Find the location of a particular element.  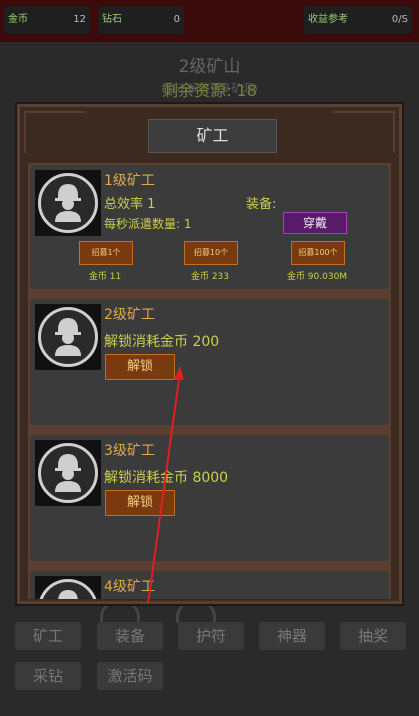

recruit-100-cost: 金币 90.030M is located at coordinates (317, 277).